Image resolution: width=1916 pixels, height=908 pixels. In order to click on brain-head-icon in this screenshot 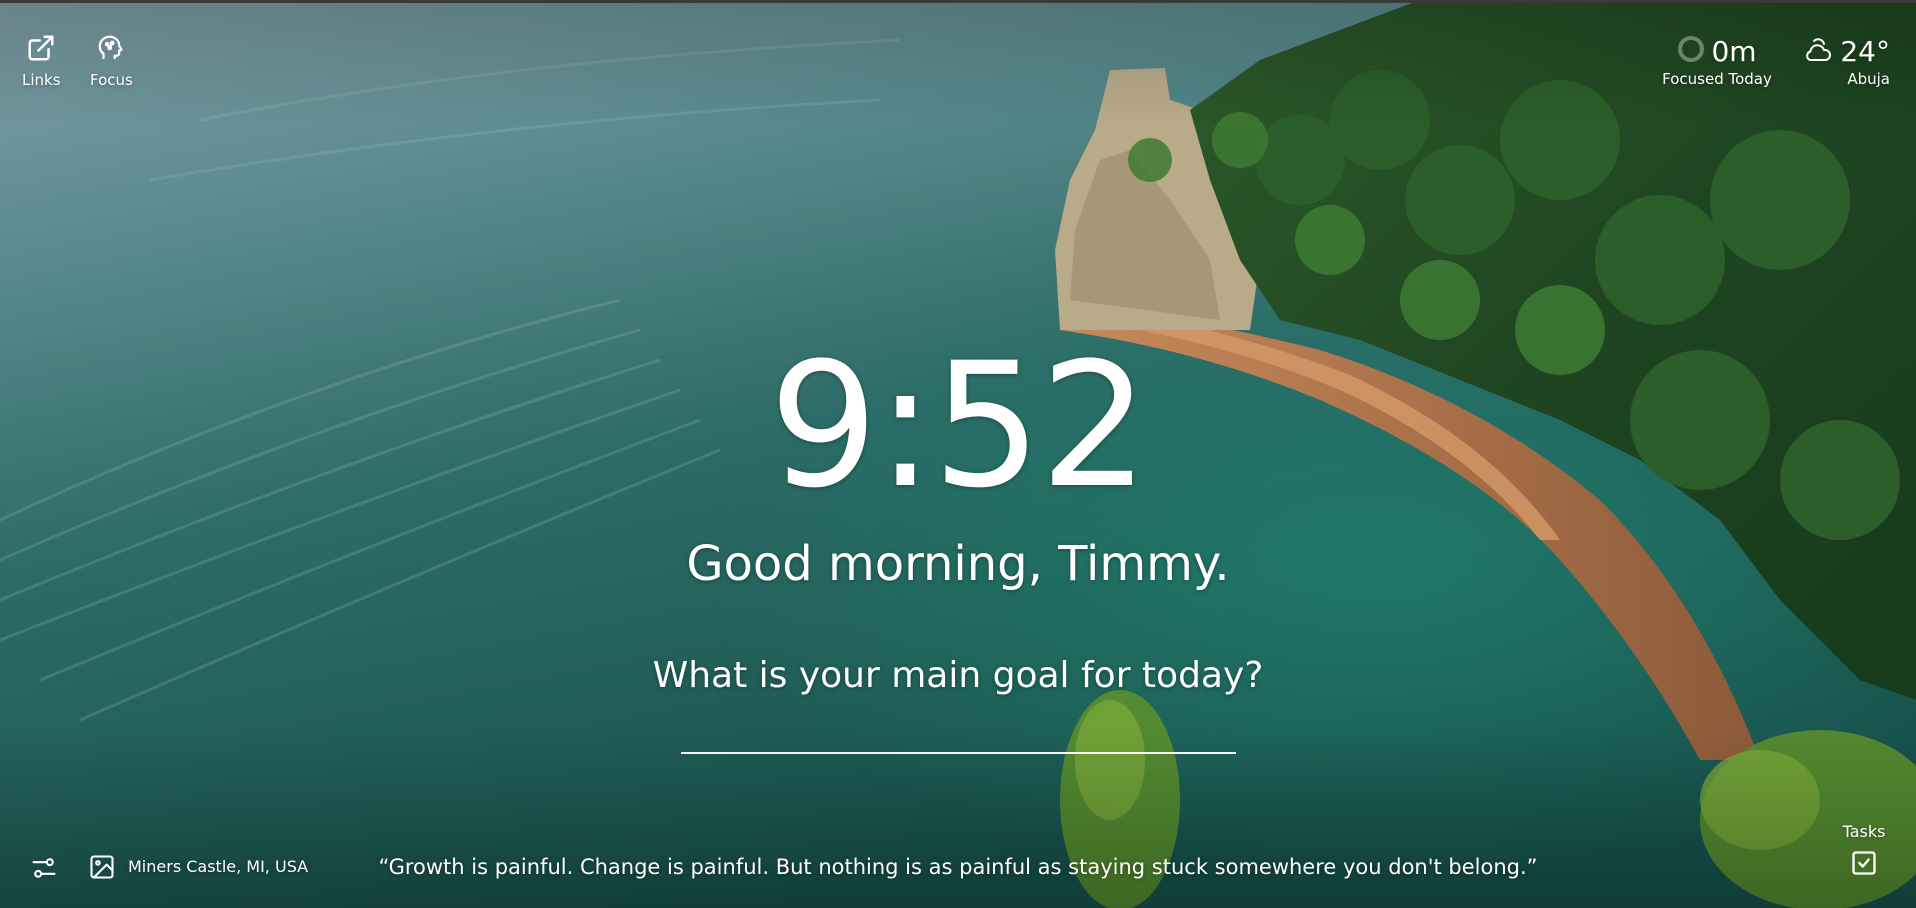, I will do `click(111, 50)`.